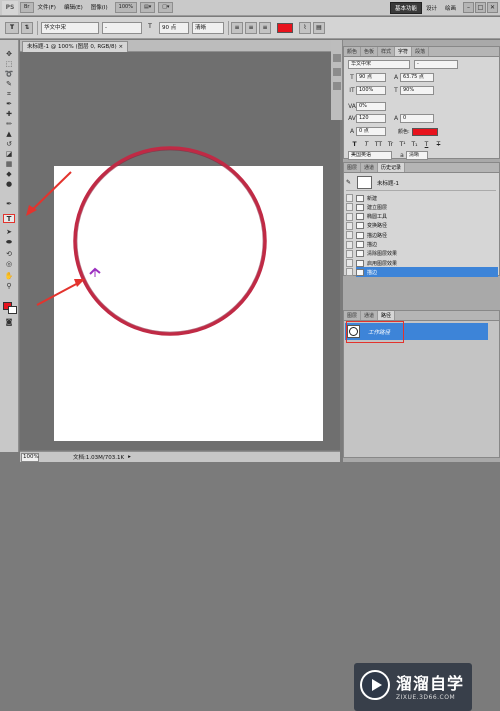  Describe the element at coordinates (319, 27) in the screenshot. I see `character-panel-toggle-icon: ▤` at that location.